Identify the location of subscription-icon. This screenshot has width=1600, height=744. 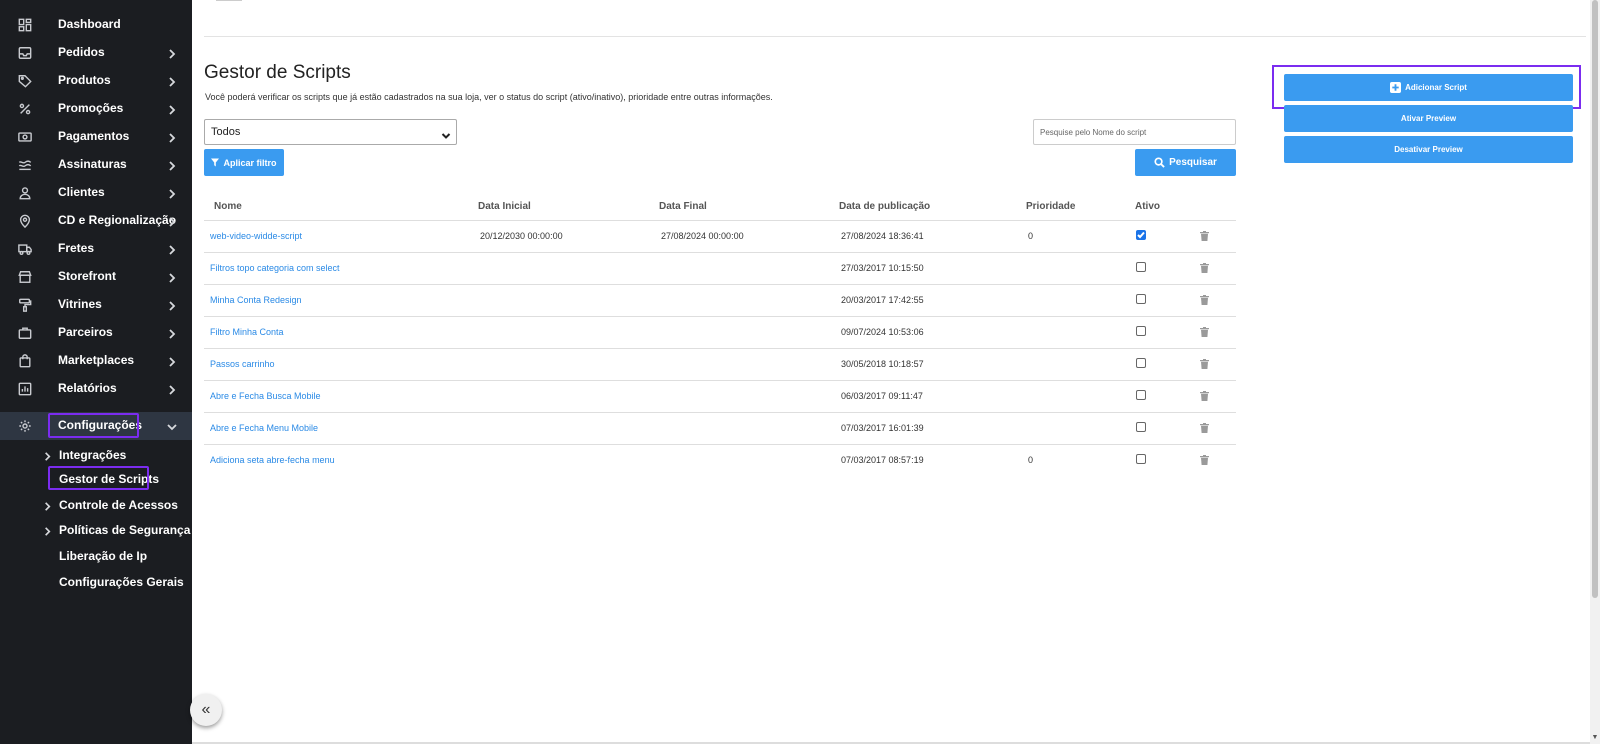
(25, 165).